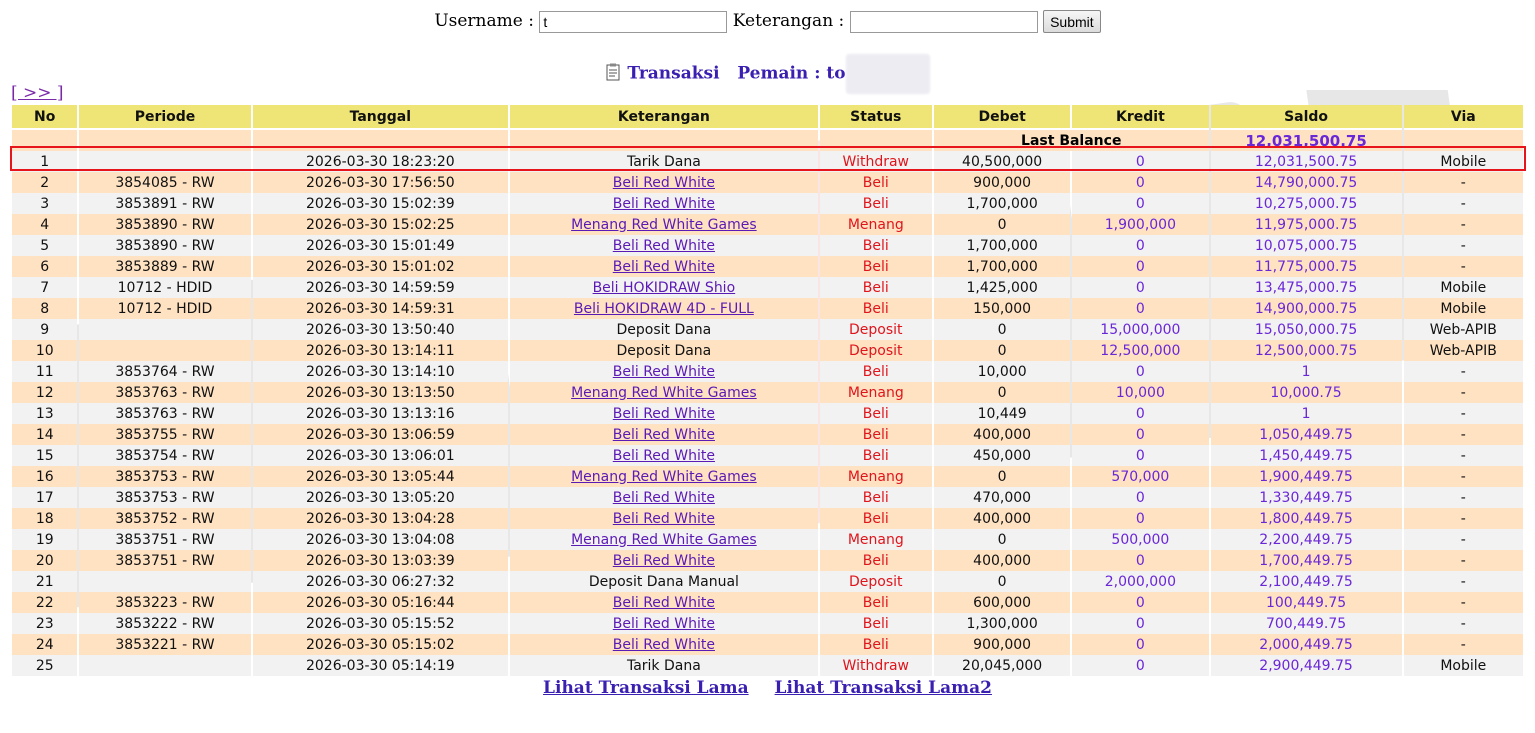  I want to click on row-debet: 1,425,000, so click(1002, 287).